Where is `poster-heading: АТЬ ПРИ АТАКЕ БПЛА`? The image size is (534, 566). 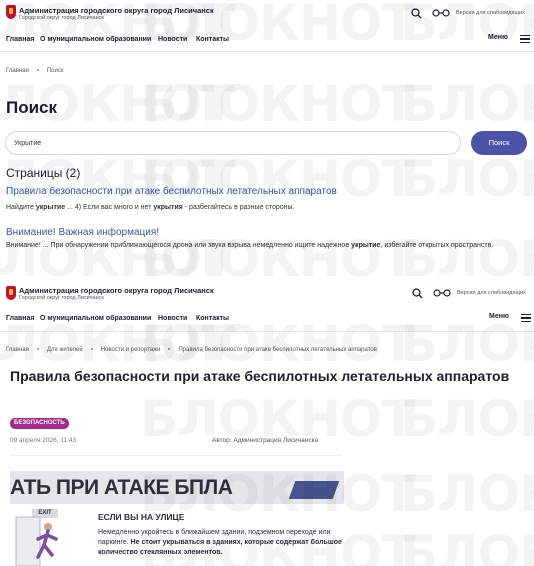 poster-heading: АТЬ ПРИ АТАКЕ БПЛА is located at coordinates (121, 487).